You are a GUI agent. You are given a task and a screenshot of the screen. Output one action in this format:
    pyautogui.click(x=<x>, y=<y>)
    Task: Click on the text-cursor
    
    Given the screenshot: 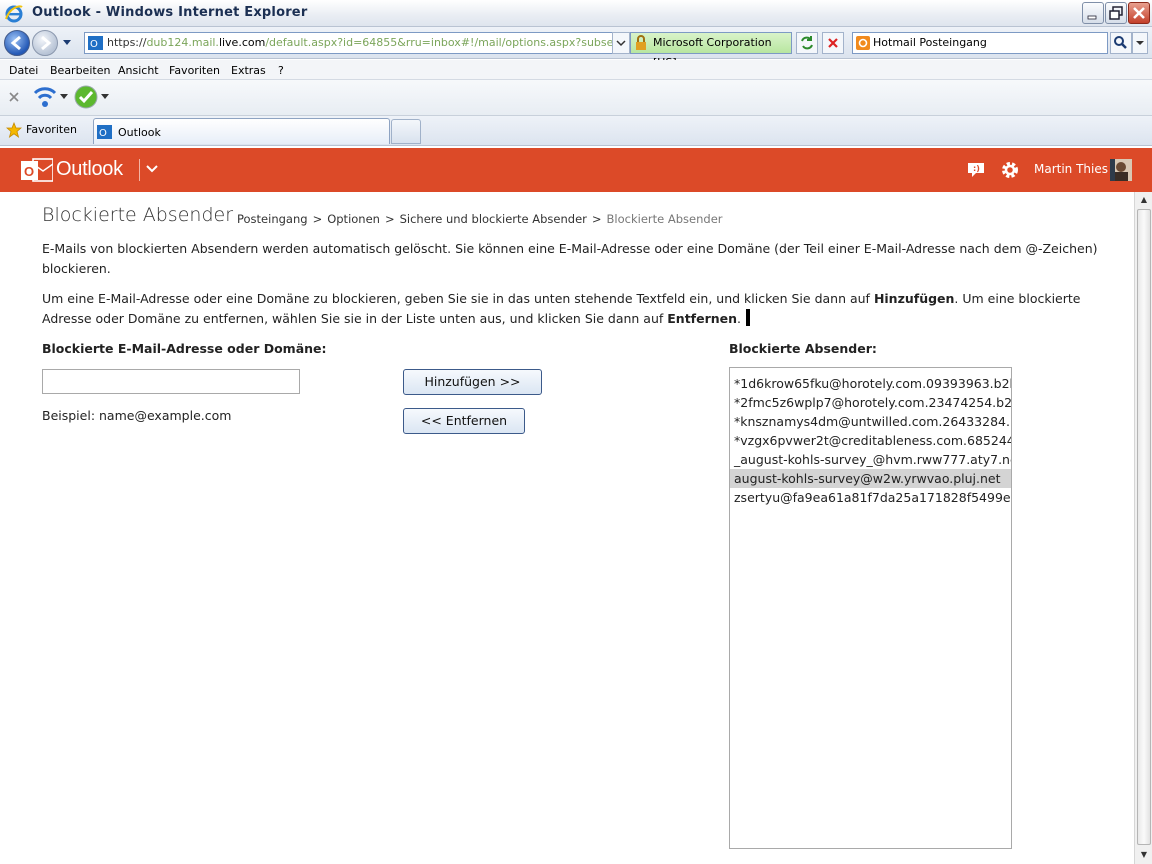 What is the action you would take?
    pyautogui.click(x=748, y=317)
    